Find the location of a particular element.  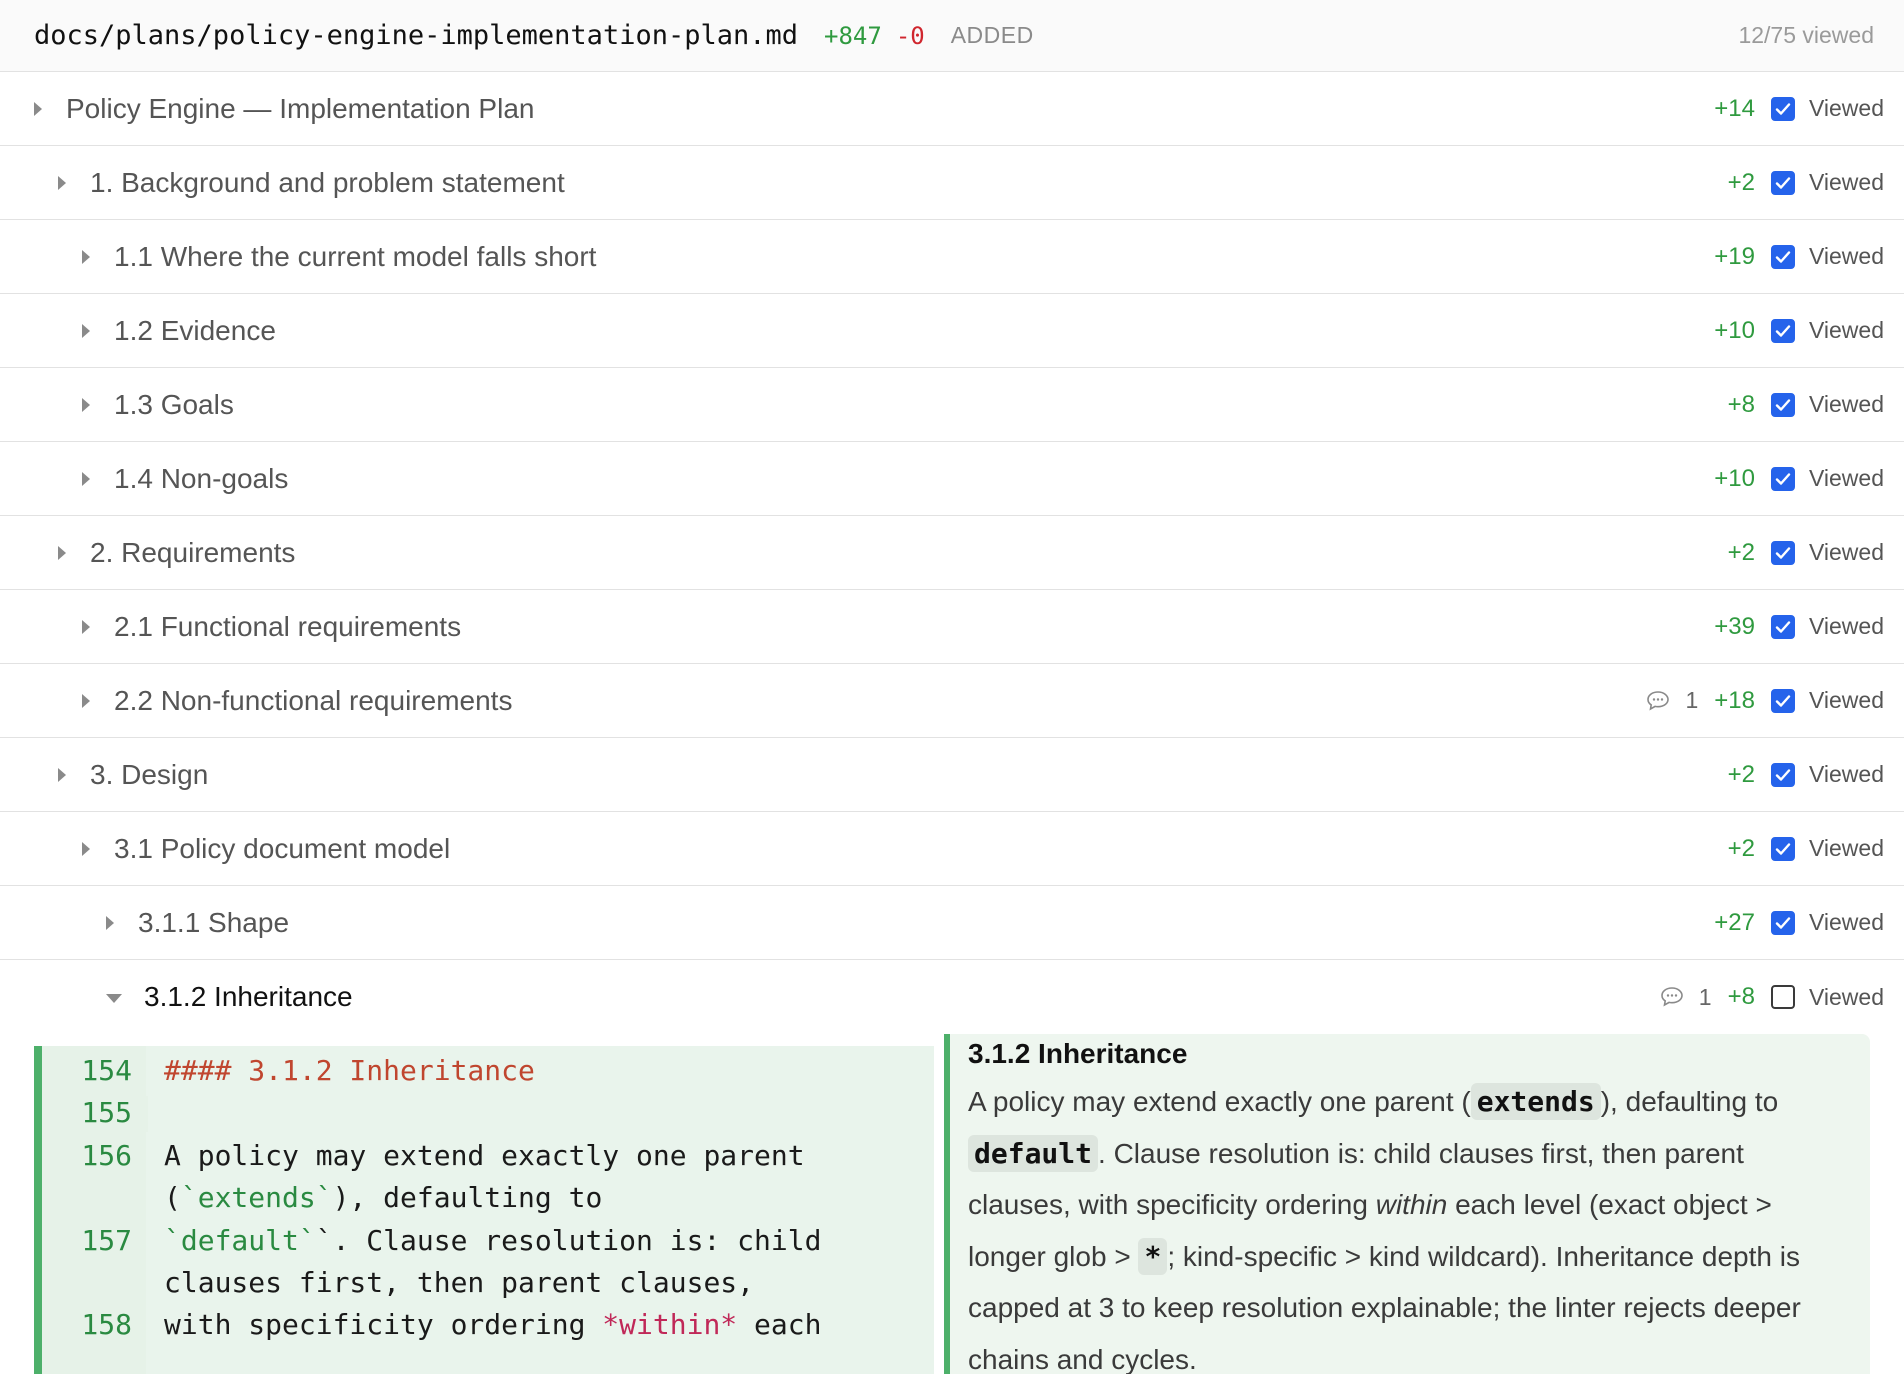

section-meta: +10 Viewed is located at coordinates (1799, 479).